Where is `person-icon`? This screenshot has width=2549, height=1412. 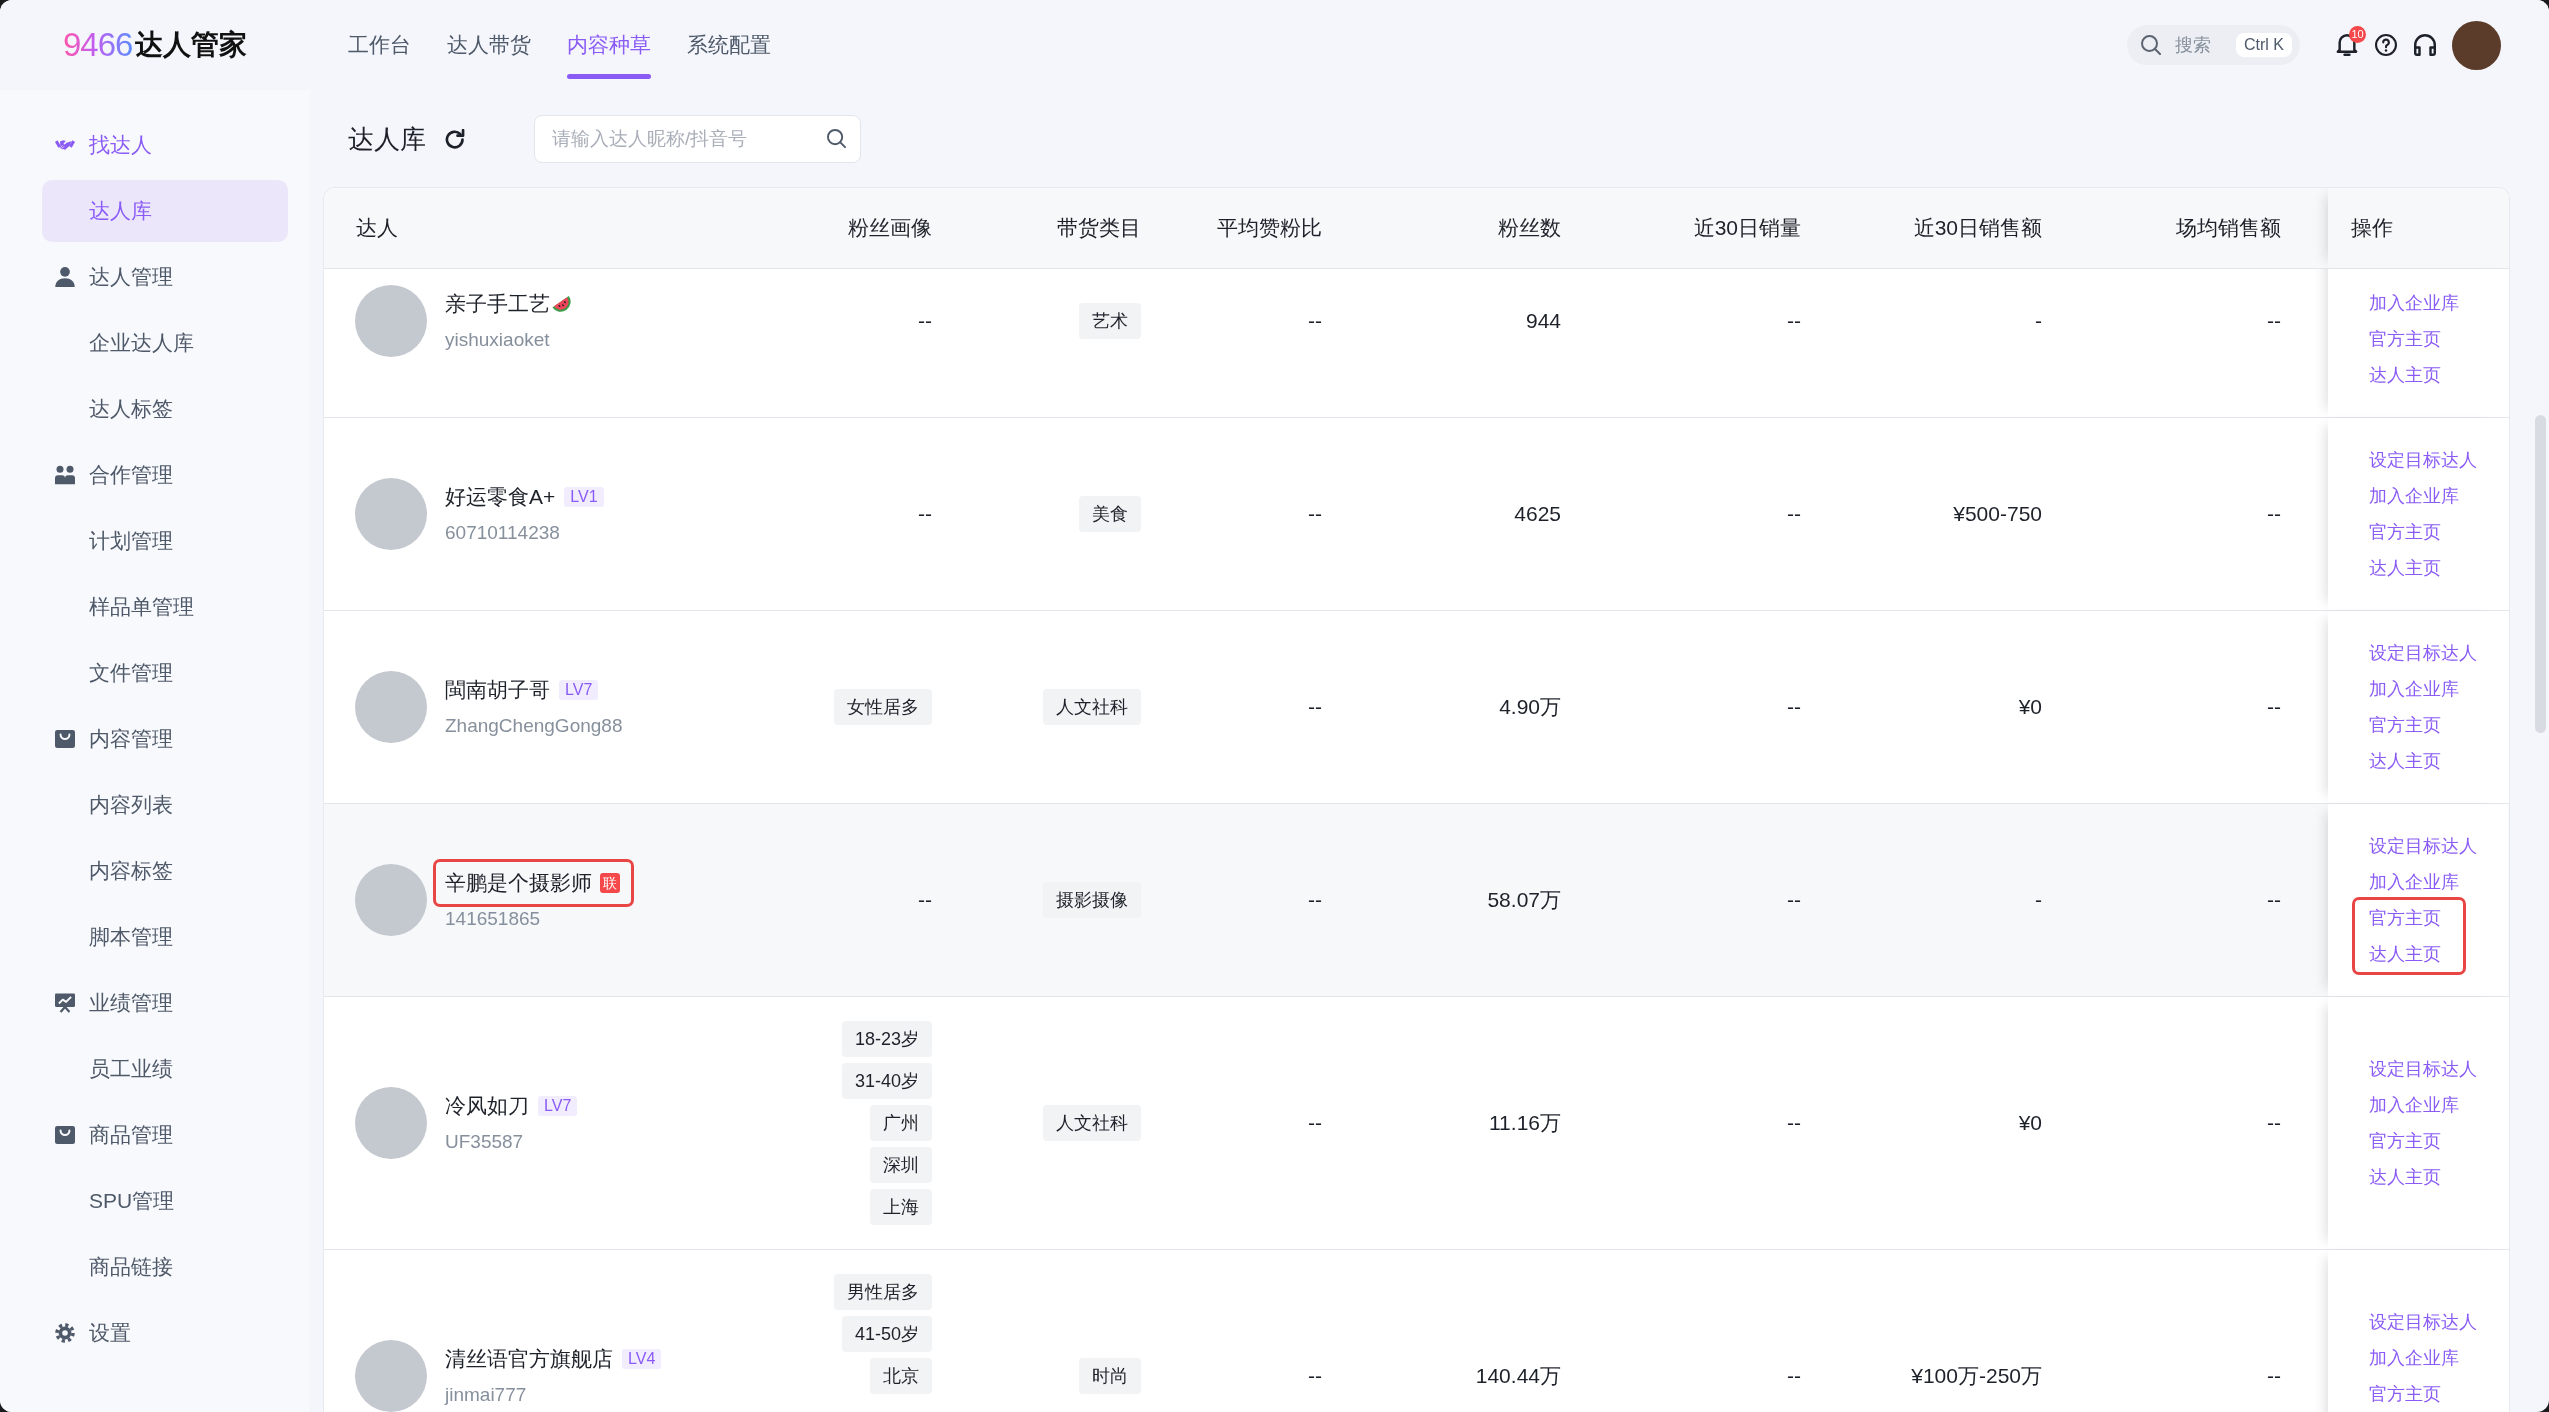 person-icon is located at coordinates (65, 277).